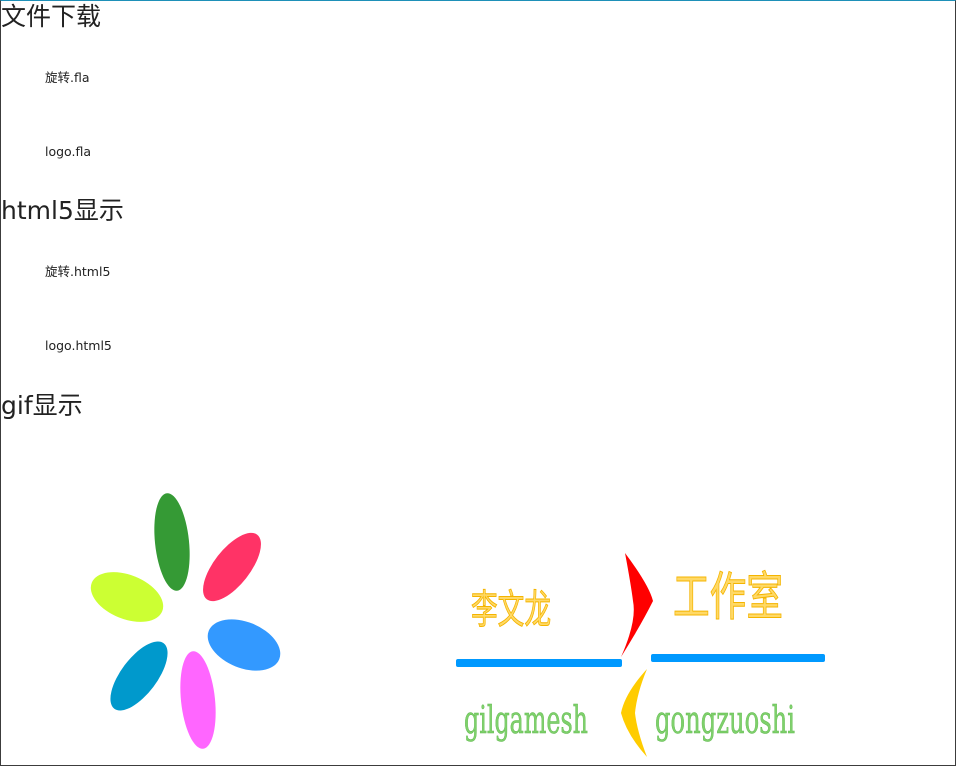 This screenshot has width=956, height=766. Describe the element at coordinates (62, 210) in the screenshot. I see `section-heading-html5: html5显示` at that location.